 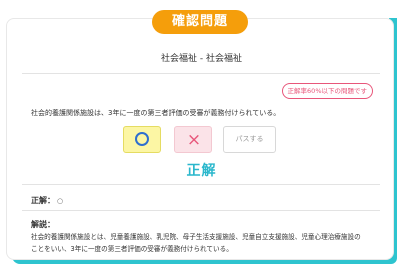 I want to click on correct-answer-value: ○, so click(x=60, y=201).